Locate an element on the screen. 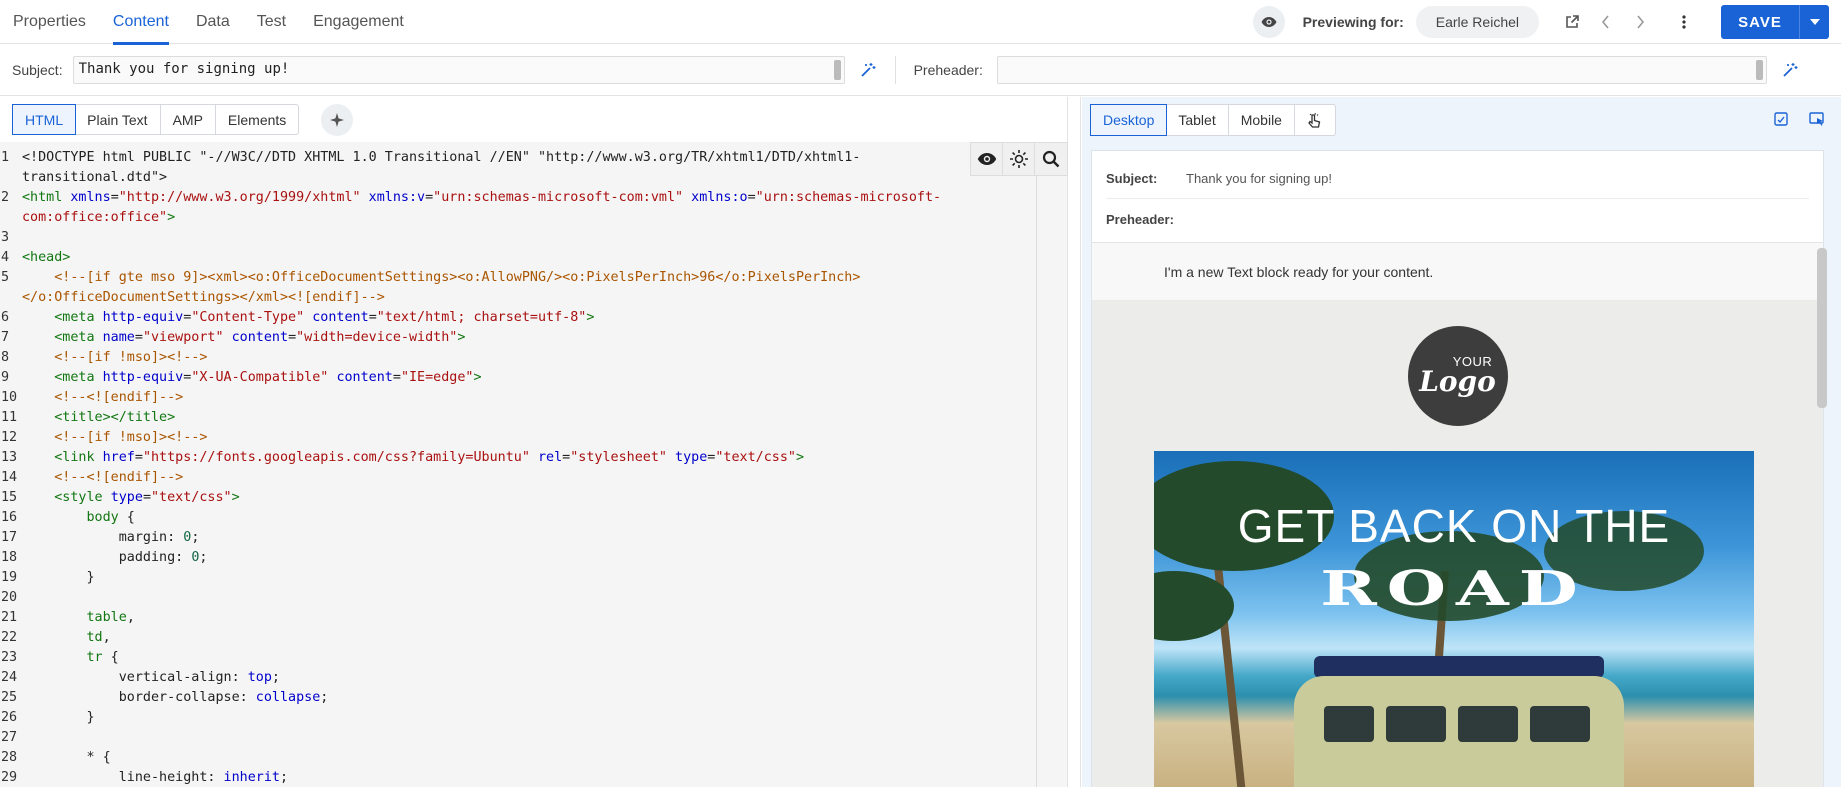 The width and height of the screenshot is (1841, 787). code-line: 8 <!--[if !mso]><!--> is located at coordinates (470, 358).